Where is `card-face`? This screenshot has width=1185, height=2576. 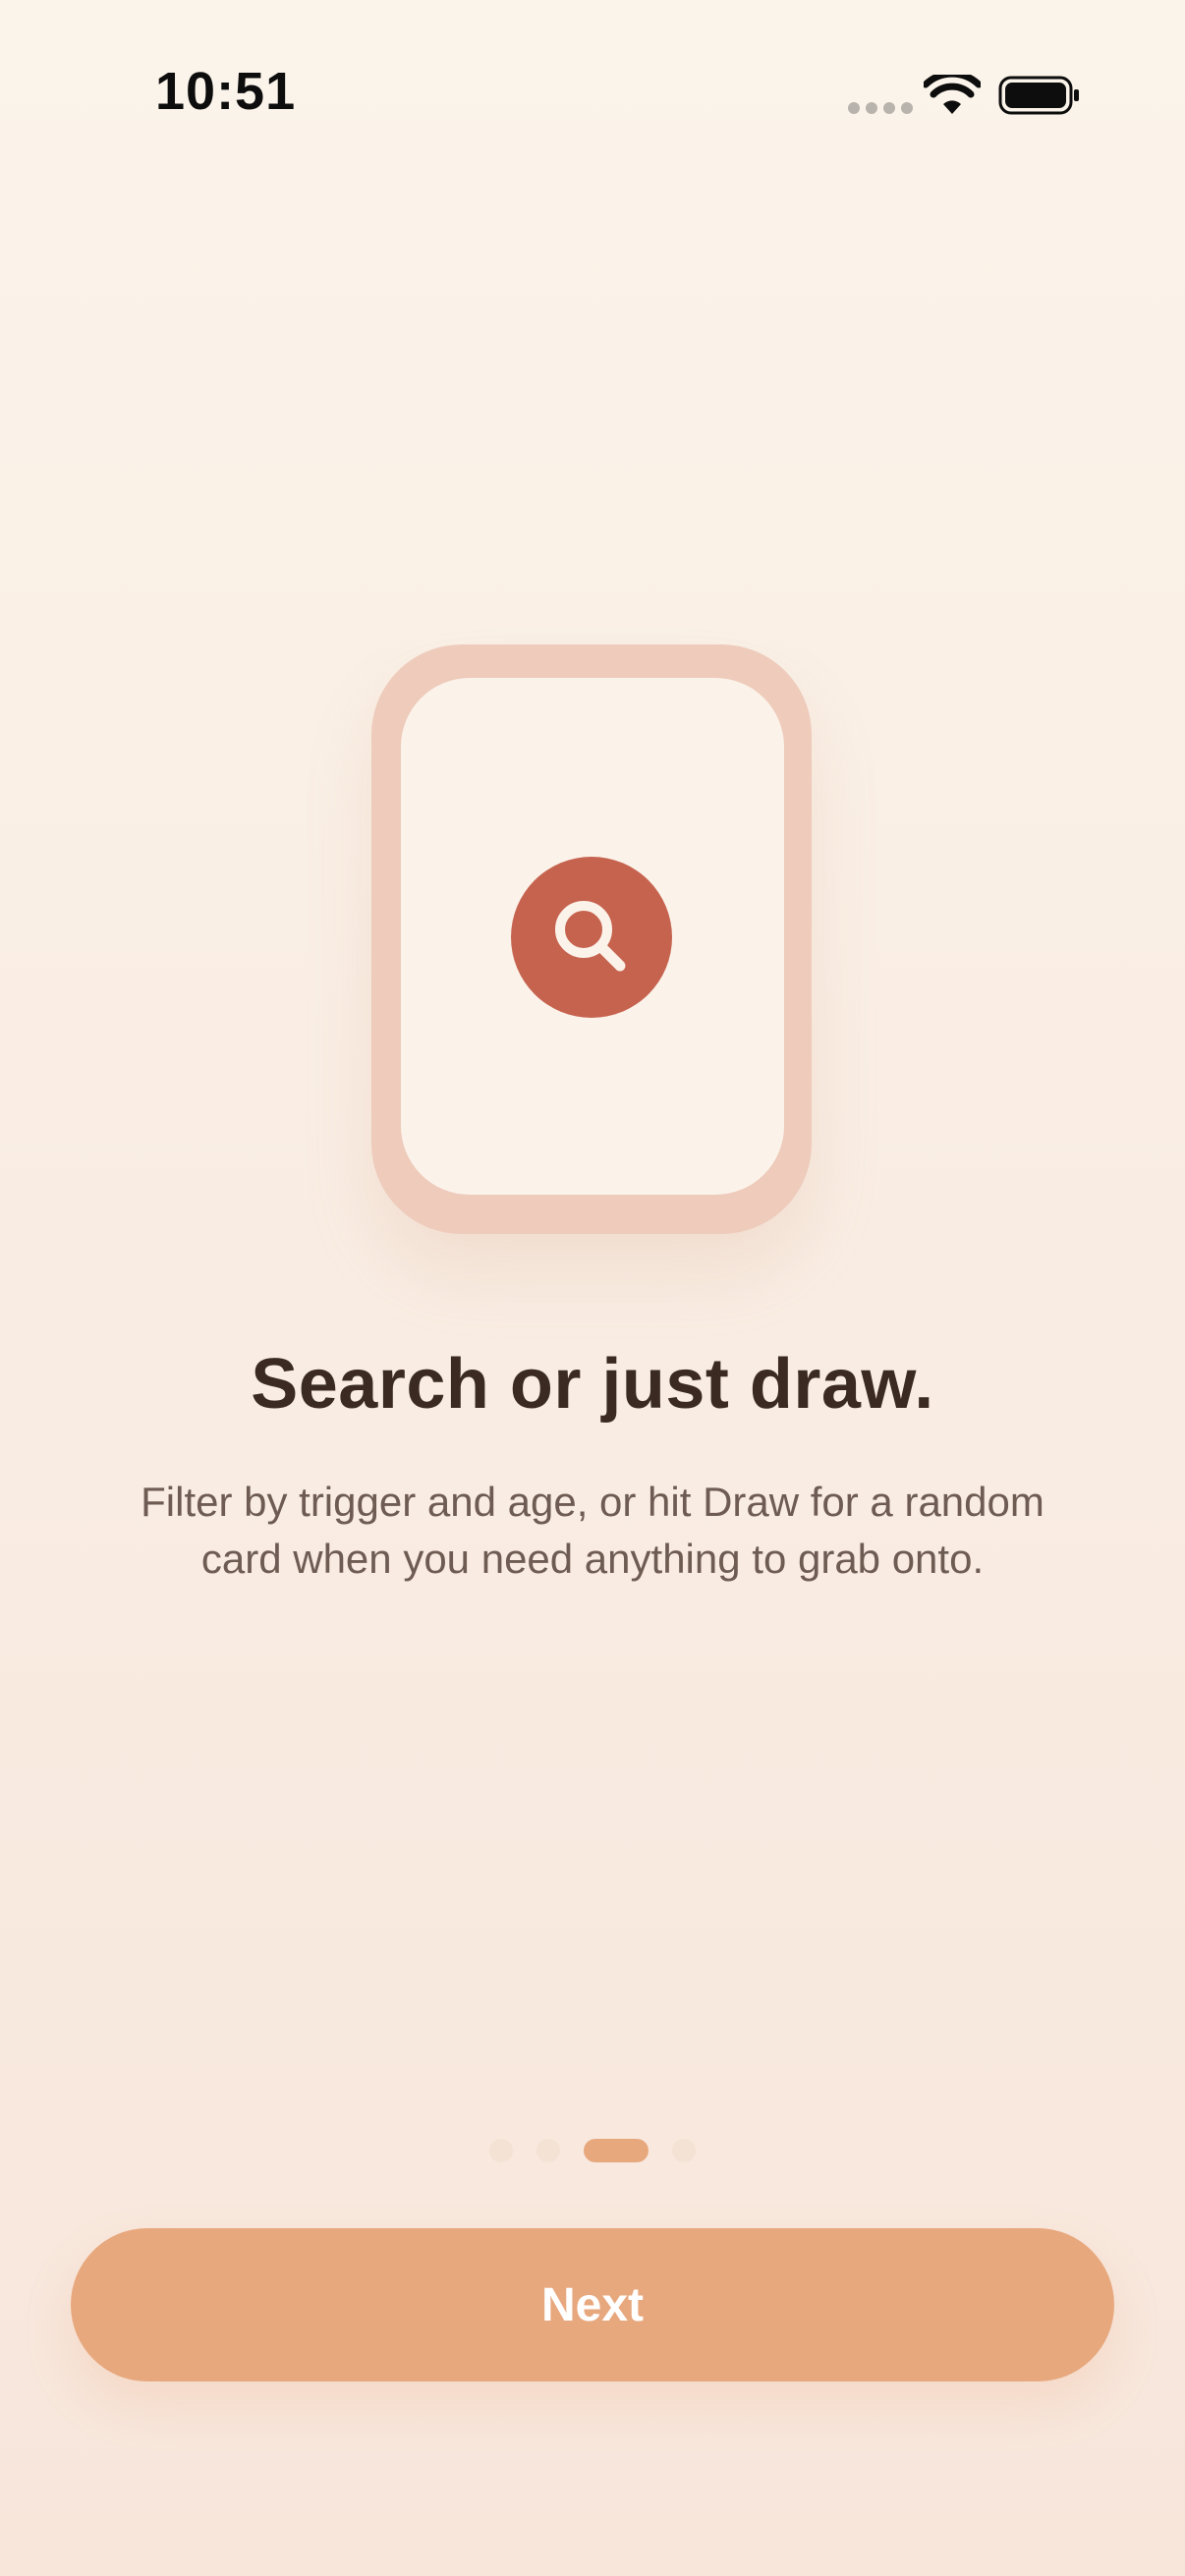
card-face is located at coordinates (592, 936).